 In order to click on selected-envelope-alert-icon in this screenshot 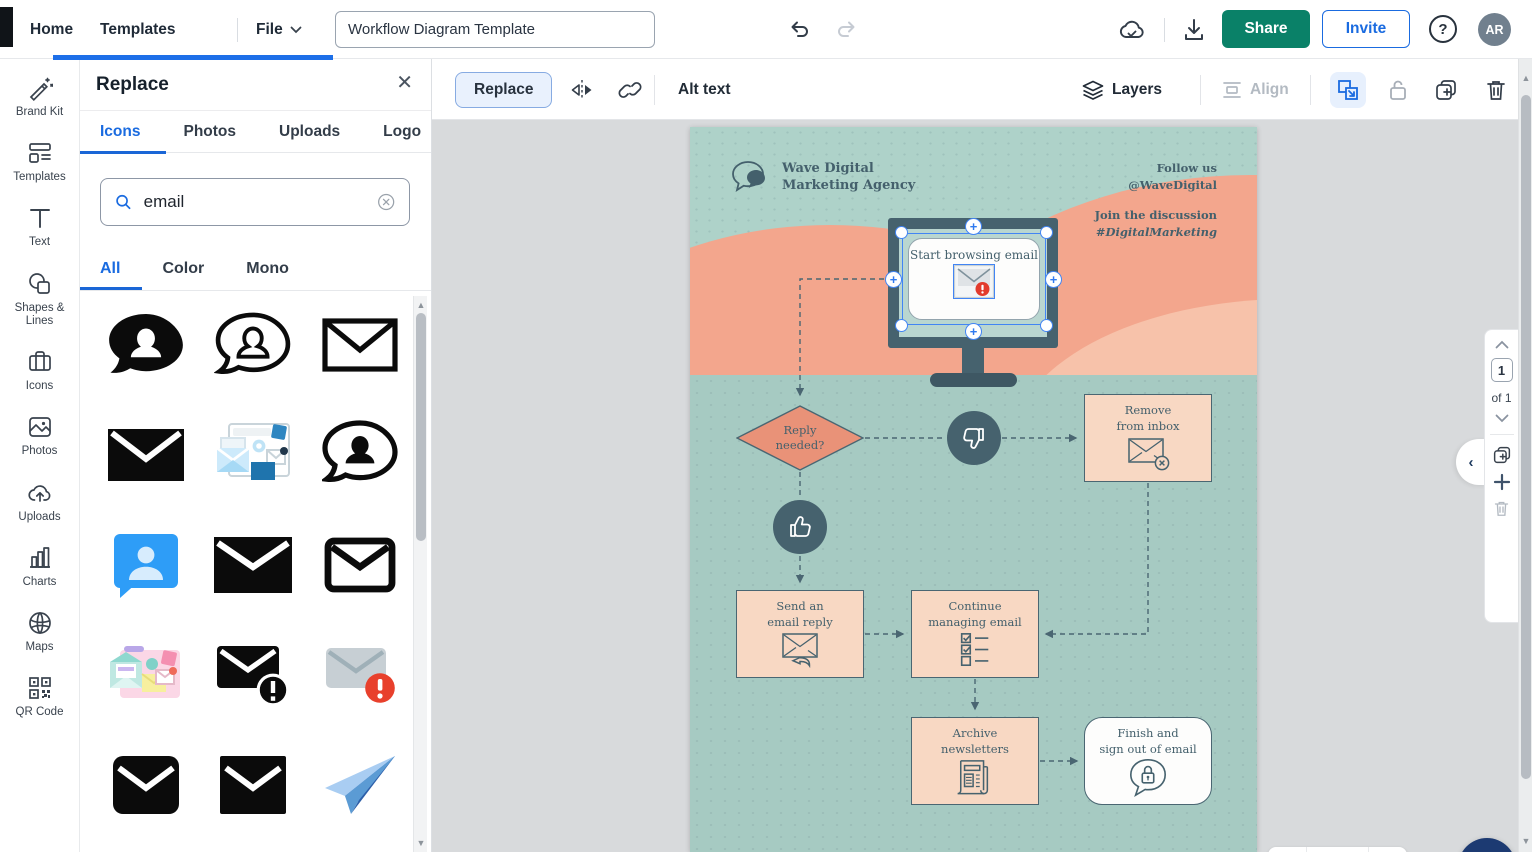, I will do `click(974, 281)`.